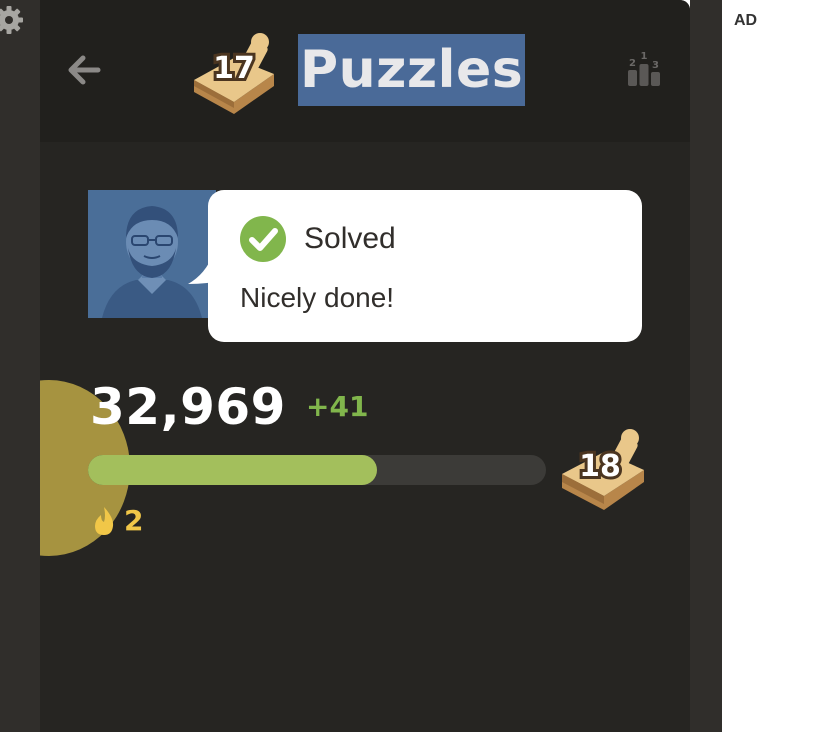 Image resolution: width=832 pixels, height=732 pixels. I want to click on check-circle-icon, so click(263, 239).